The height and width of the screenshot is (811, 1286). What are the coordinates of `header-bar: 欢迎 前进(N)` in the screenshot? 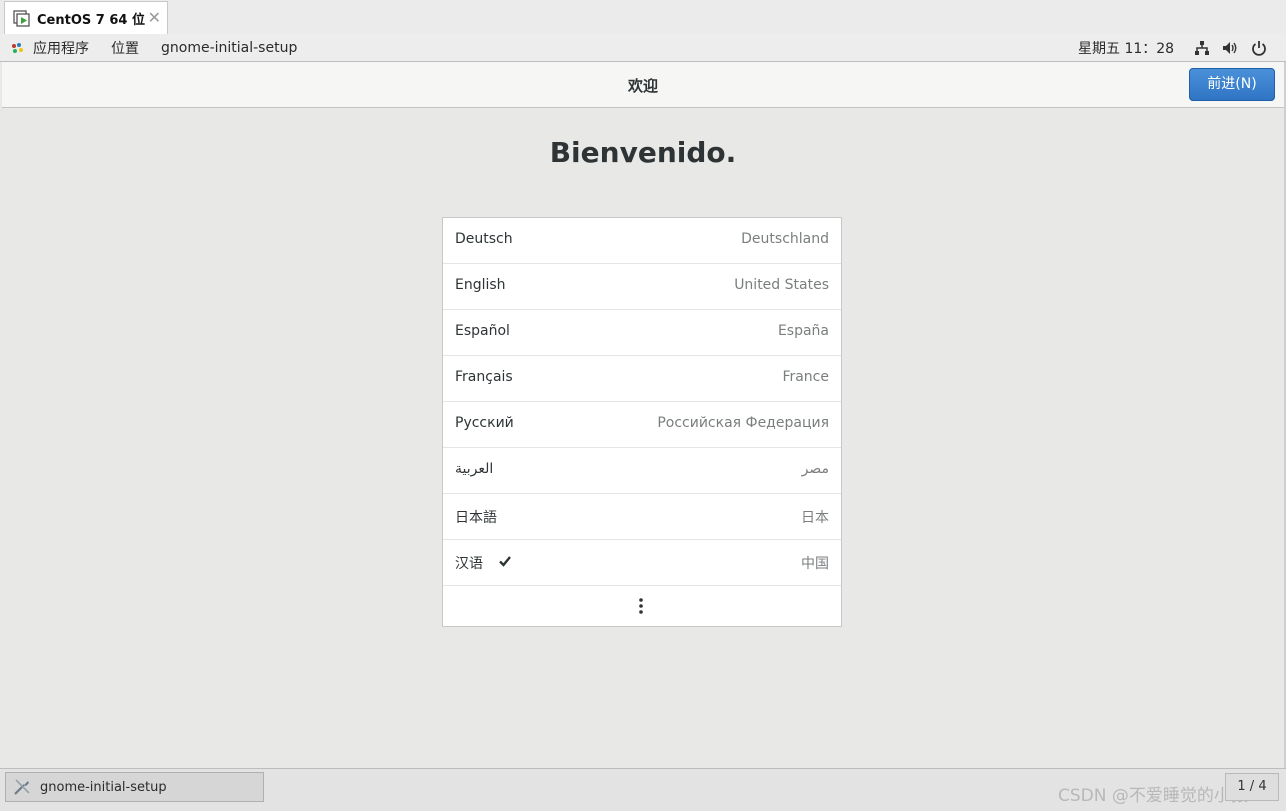 It's located at (643, 85).